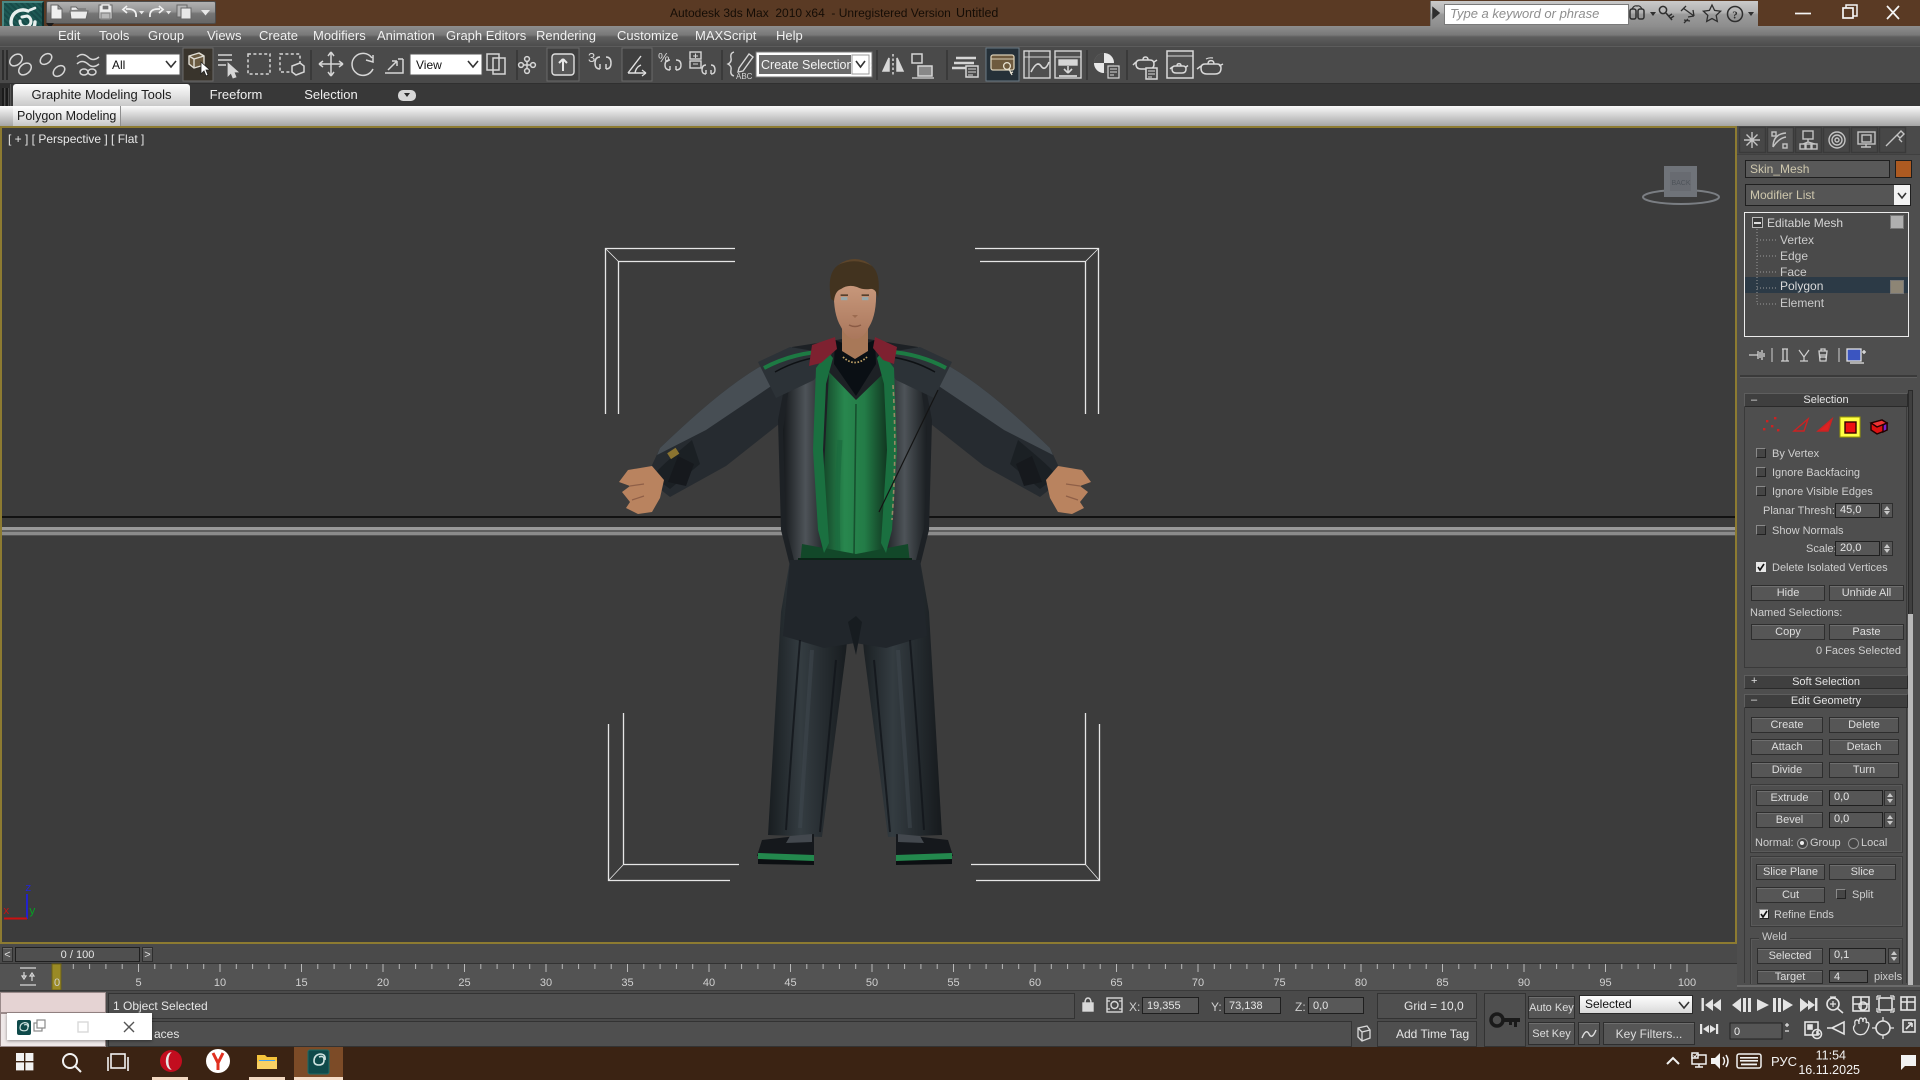 The width and height of the screenshot is (1920, 1080). Describe the element at coordinates (1680, 183) in the screenshot. I see `svg-text: BACK` at that location.